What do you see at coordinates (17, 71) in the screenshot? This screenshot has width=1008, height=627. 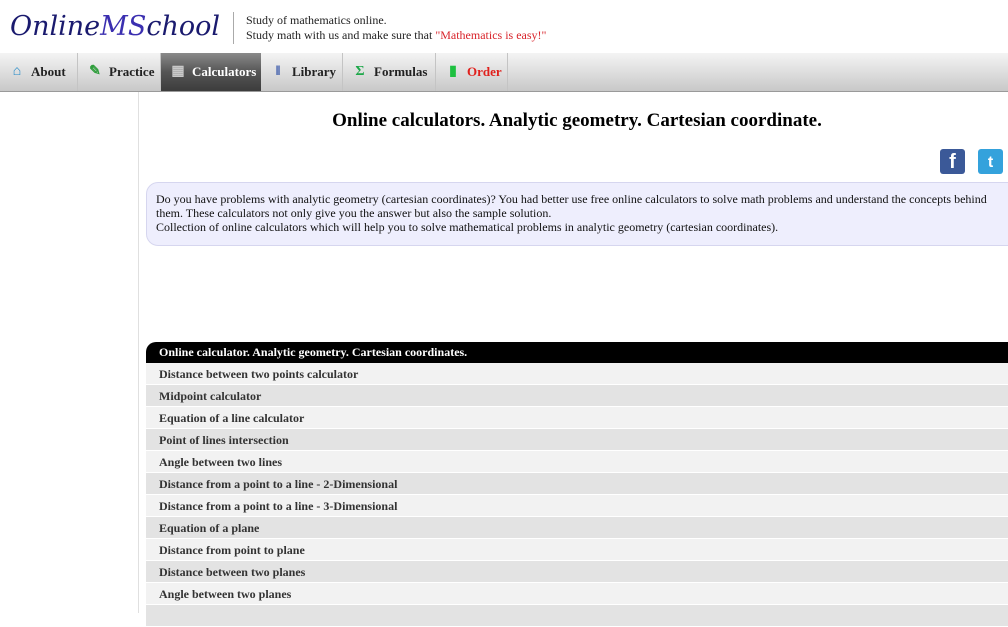 I see `house-icon: ⌂` at bounding box center [17, 71].